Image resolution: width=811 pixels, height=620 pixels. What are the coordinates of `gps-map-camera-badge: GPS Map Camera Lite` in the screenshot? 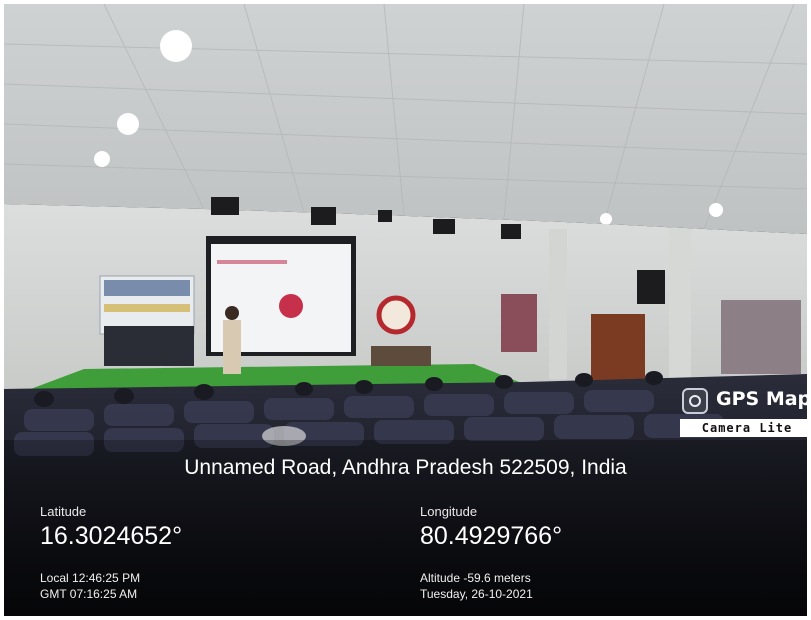 It's located at (741, 411).